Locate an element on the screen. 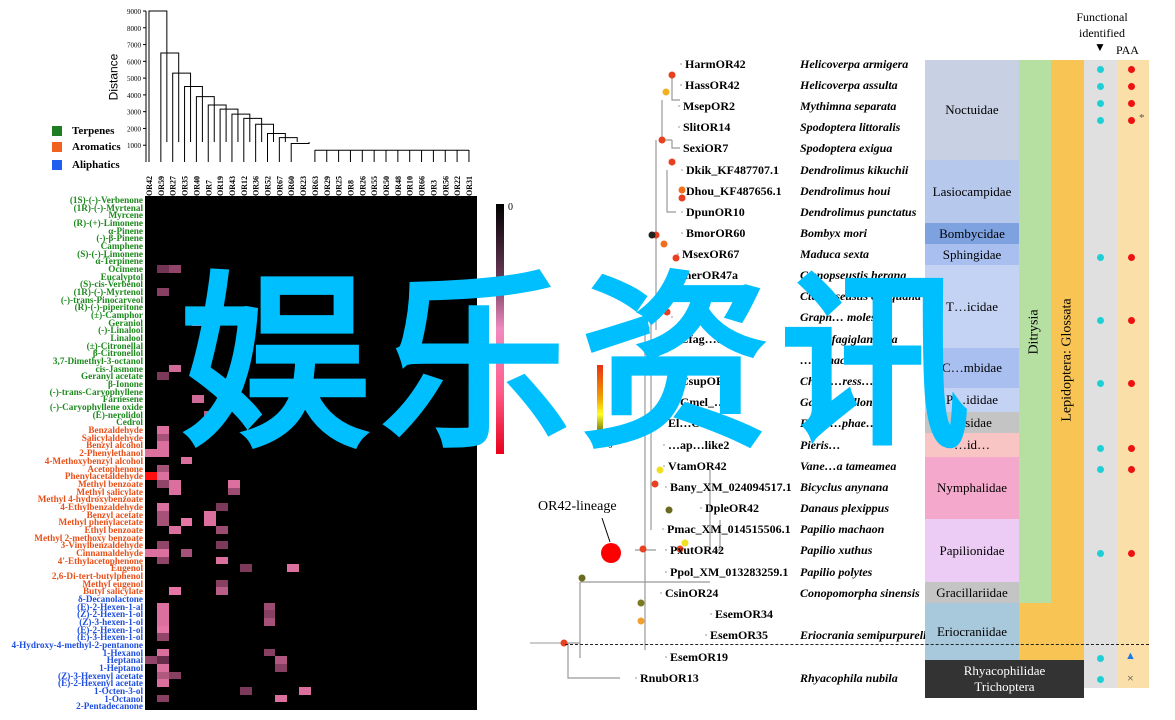 Image resolution: width=1175 pixels, height=720 pixels. family-cell: Gracillariidae is located at coordinates (972, 592).